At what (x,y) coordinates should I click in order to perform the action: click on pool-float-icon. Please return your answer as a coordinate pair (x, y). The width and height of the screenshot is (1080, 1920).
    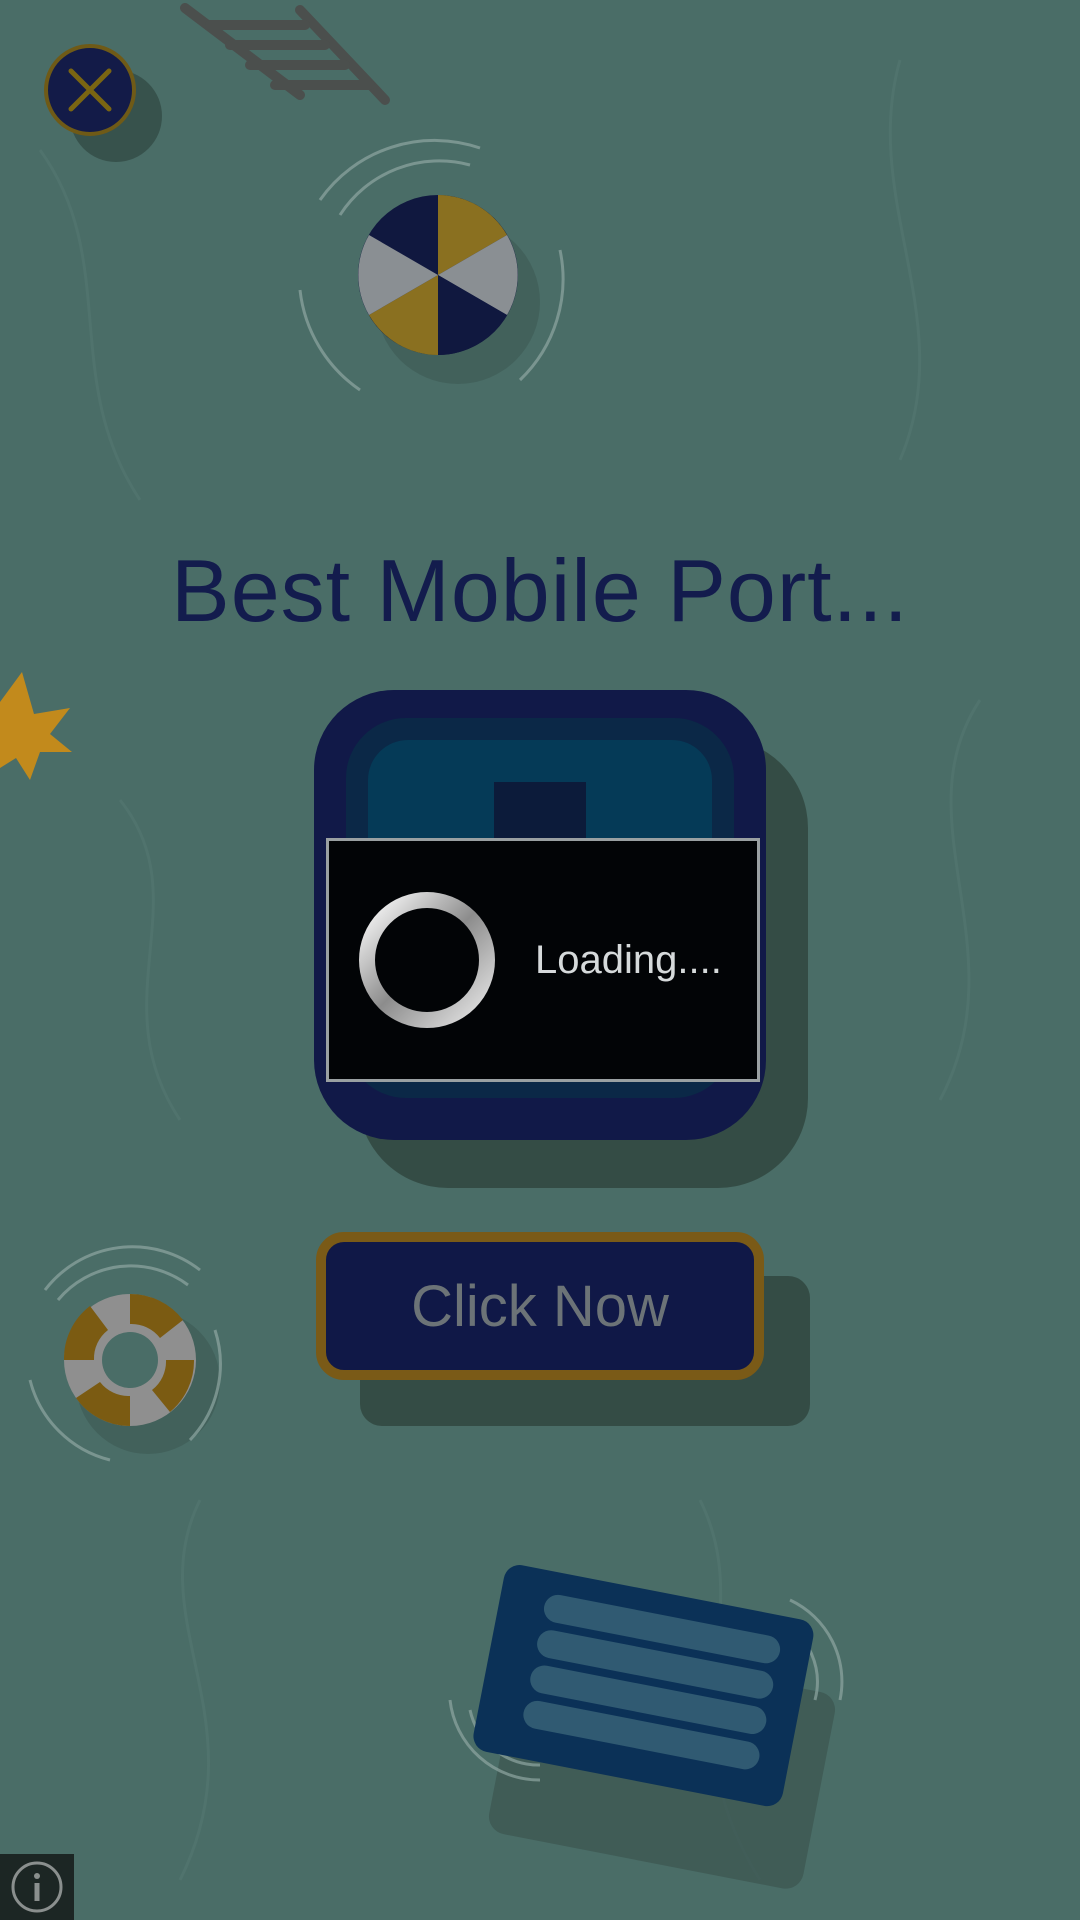
    Looking at the image, I should click on (646, 1727).